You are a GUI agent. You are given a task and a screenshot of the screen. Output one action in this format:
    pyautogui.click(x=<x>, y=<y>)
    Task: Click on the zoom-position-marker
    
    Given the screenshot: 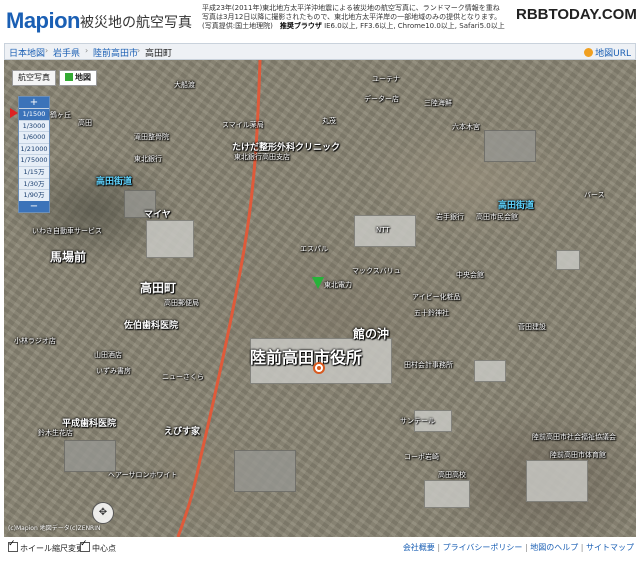 What is the action you would take?
    pyautogui.click(x=14, y=113)
    